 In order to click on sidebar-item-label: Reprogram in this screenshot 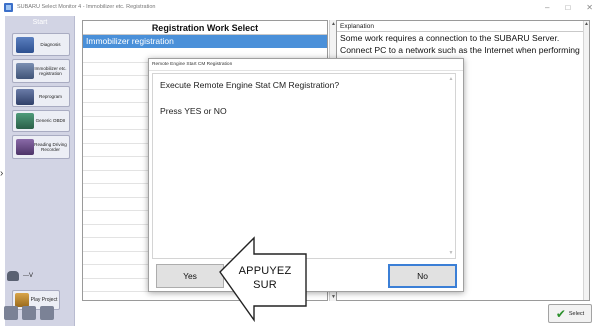, I will do `click(50, 96)`.